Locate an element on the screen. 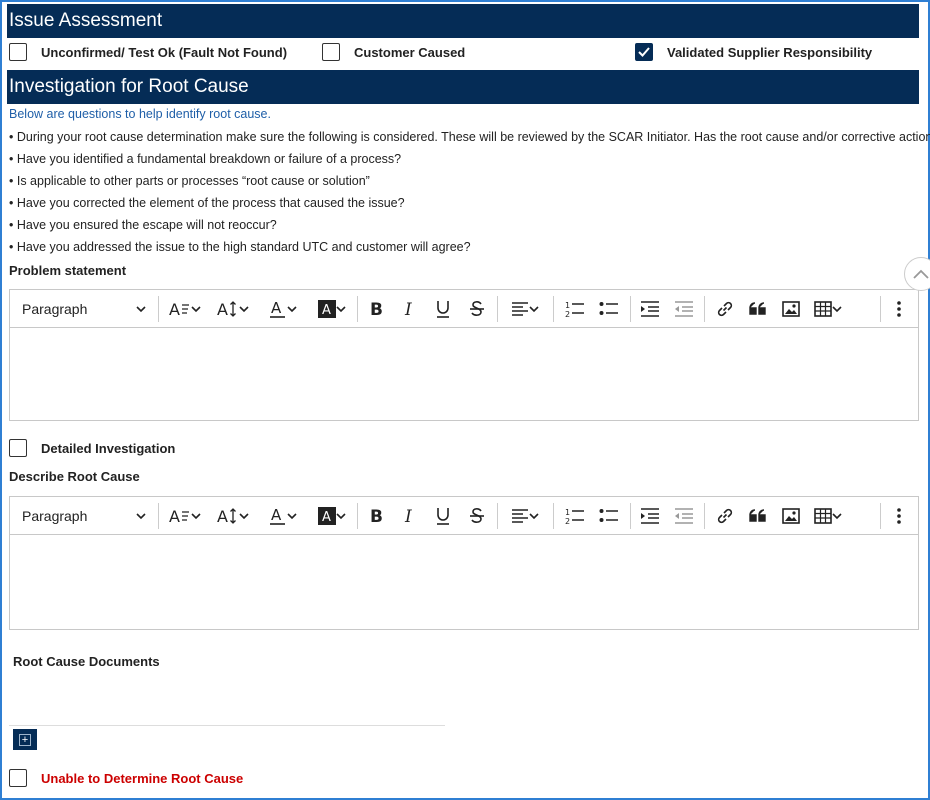 Image resolution: width=930 pixels, height=800 pixels. paragraph-style-label: Paragraph is located at coordinates (55, 516).